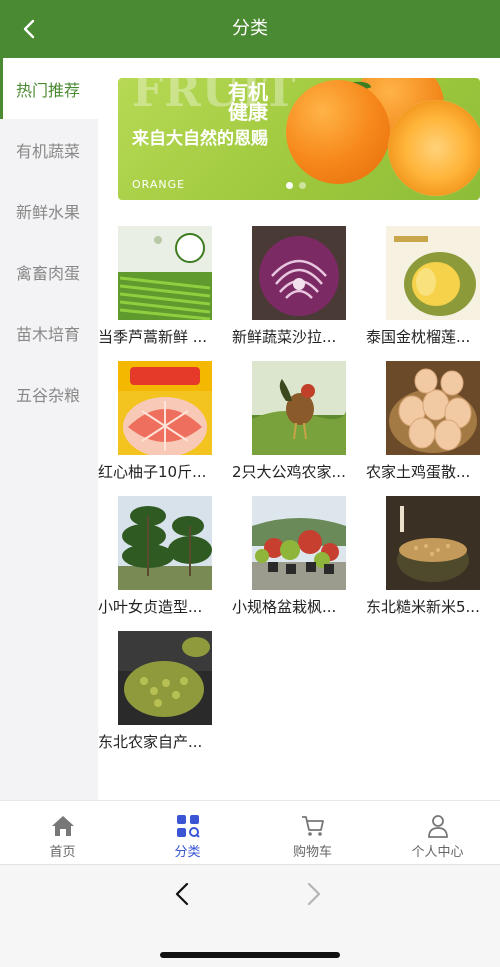 Image resolution: width=500 pixels, height=967 pixels. Describe the element at coordinates (187, 852) in the screenshot. I see `tab-label: 分类` at that location.